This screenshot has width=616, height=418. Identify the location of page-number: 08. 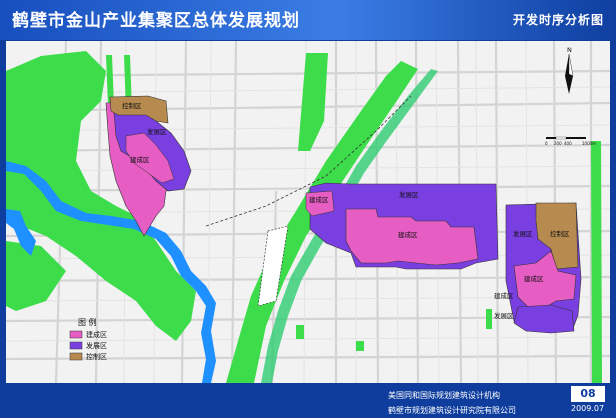
(588, 394).